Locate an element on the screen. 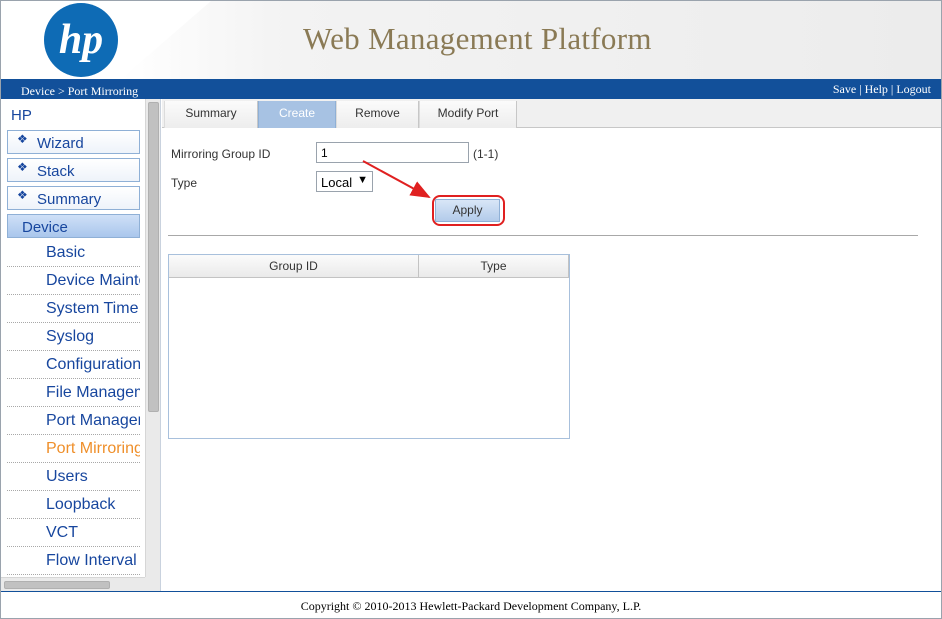 The width and height of the screenshot is (942, 619). sidebar-item-device: Device is located at coordinates (73, 226).